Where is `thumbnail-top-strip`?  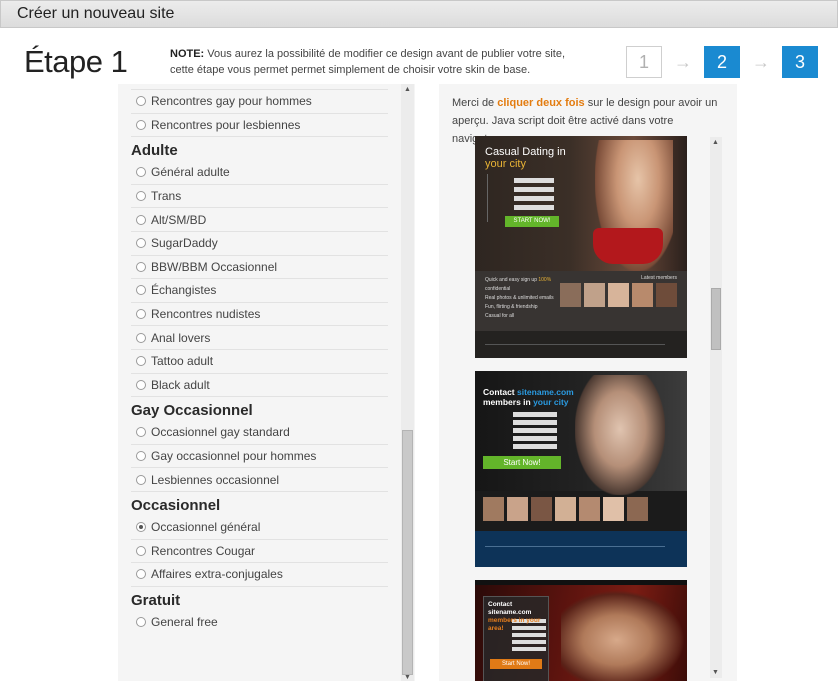 thumbnail-top-strip is located at coordinates (581, 582).